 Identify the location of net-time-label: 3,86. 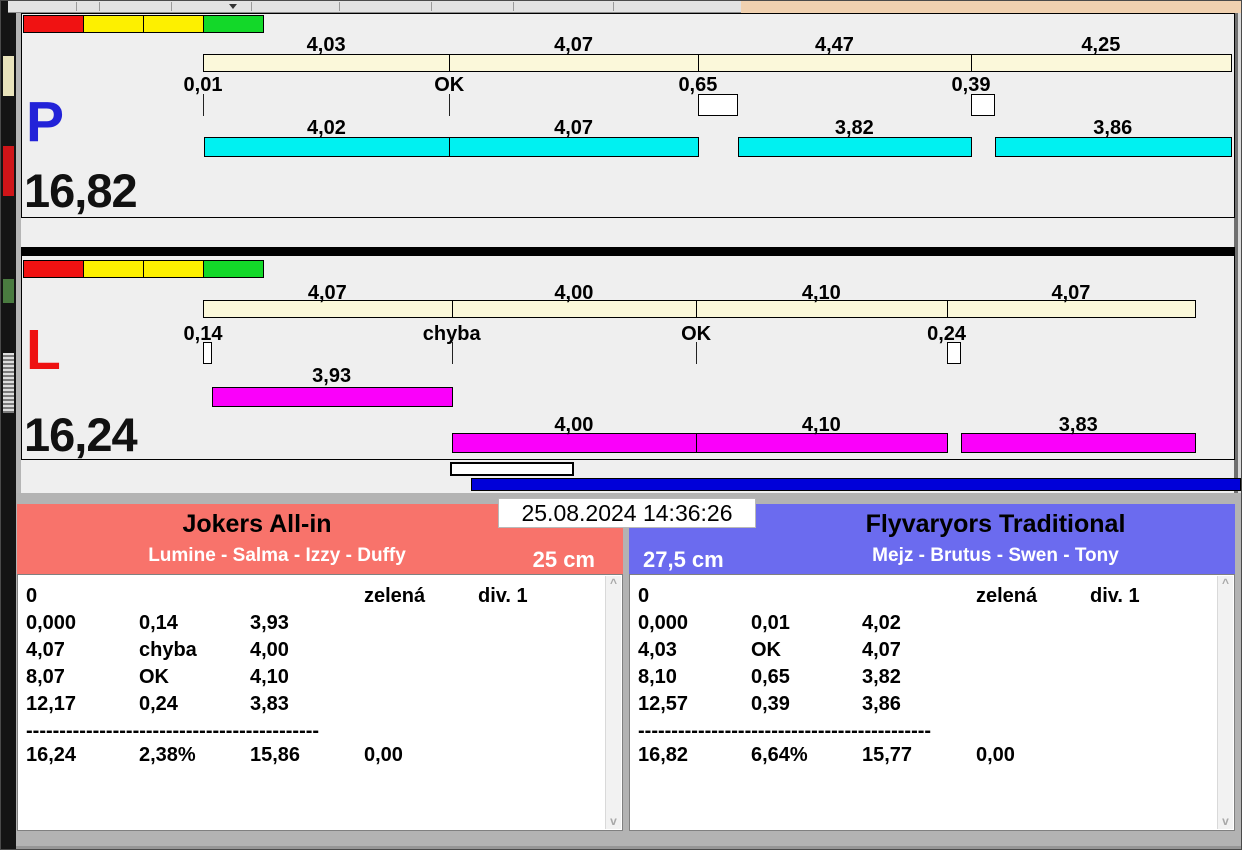
(1113, 128).